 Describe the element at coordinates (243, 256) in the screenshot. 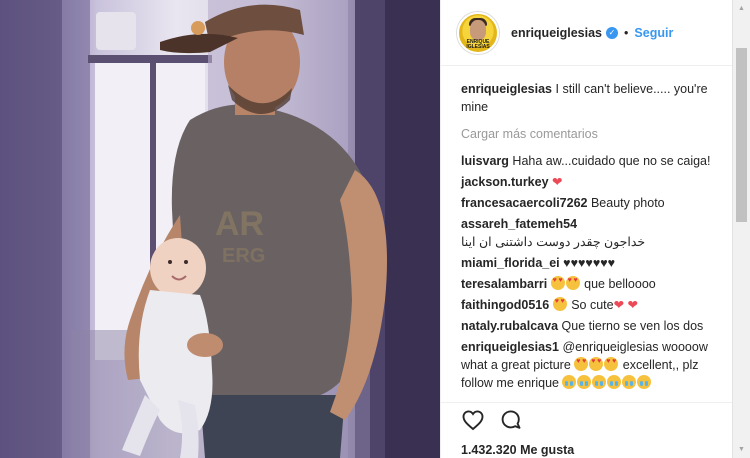

I see `svg-text: ERG` at that location.